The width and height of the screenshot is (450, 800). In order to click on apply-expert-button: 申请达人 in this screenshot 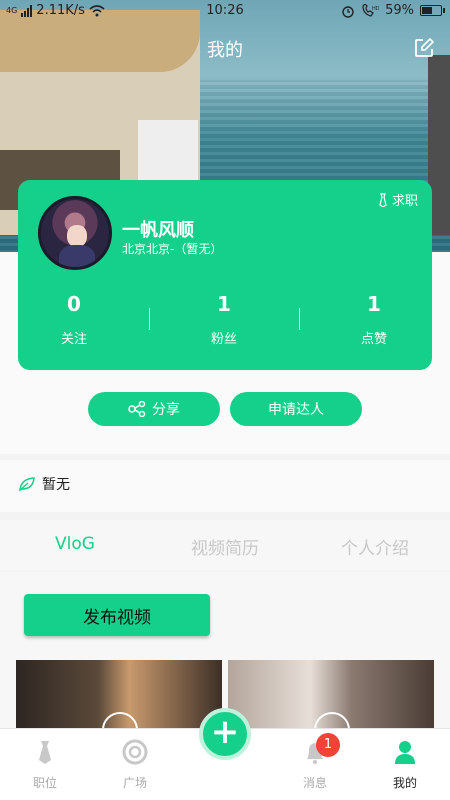, I will do `click(296, 409)`.